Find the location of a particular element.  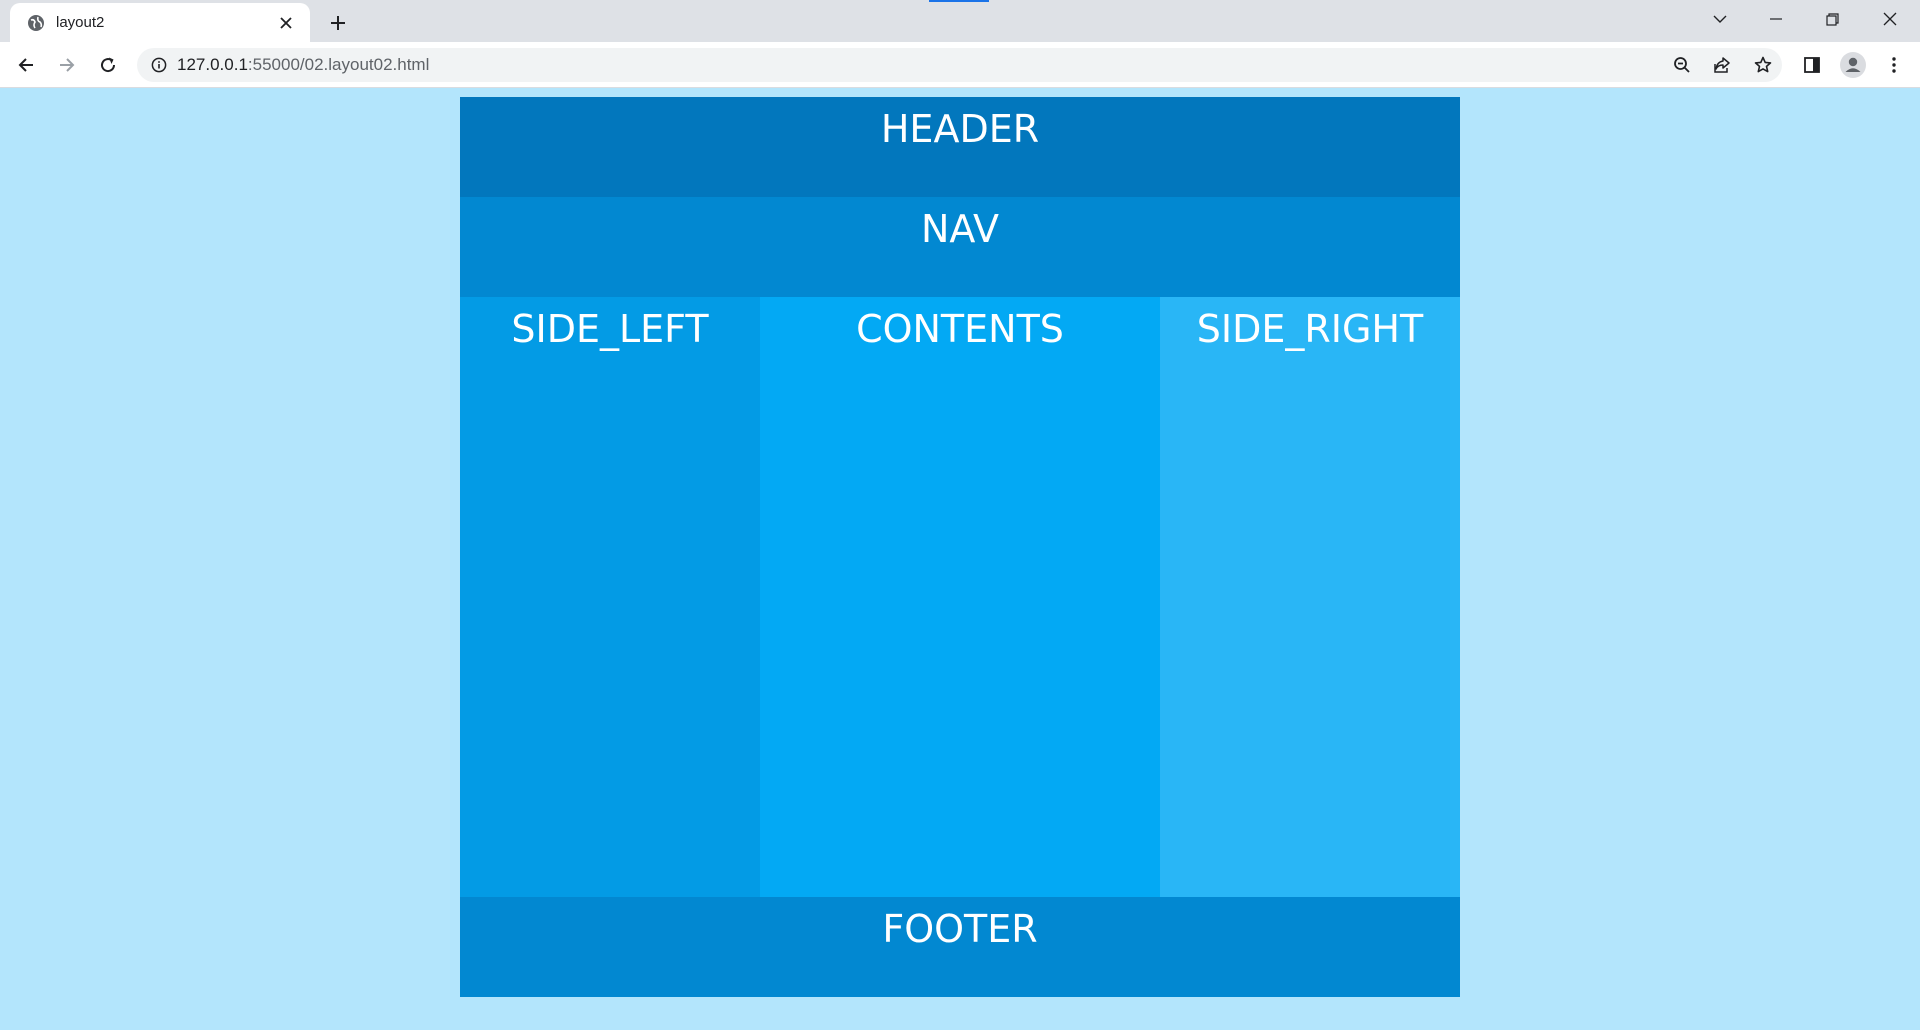

tab-title: layout2 is located at coordinates (80, 22).